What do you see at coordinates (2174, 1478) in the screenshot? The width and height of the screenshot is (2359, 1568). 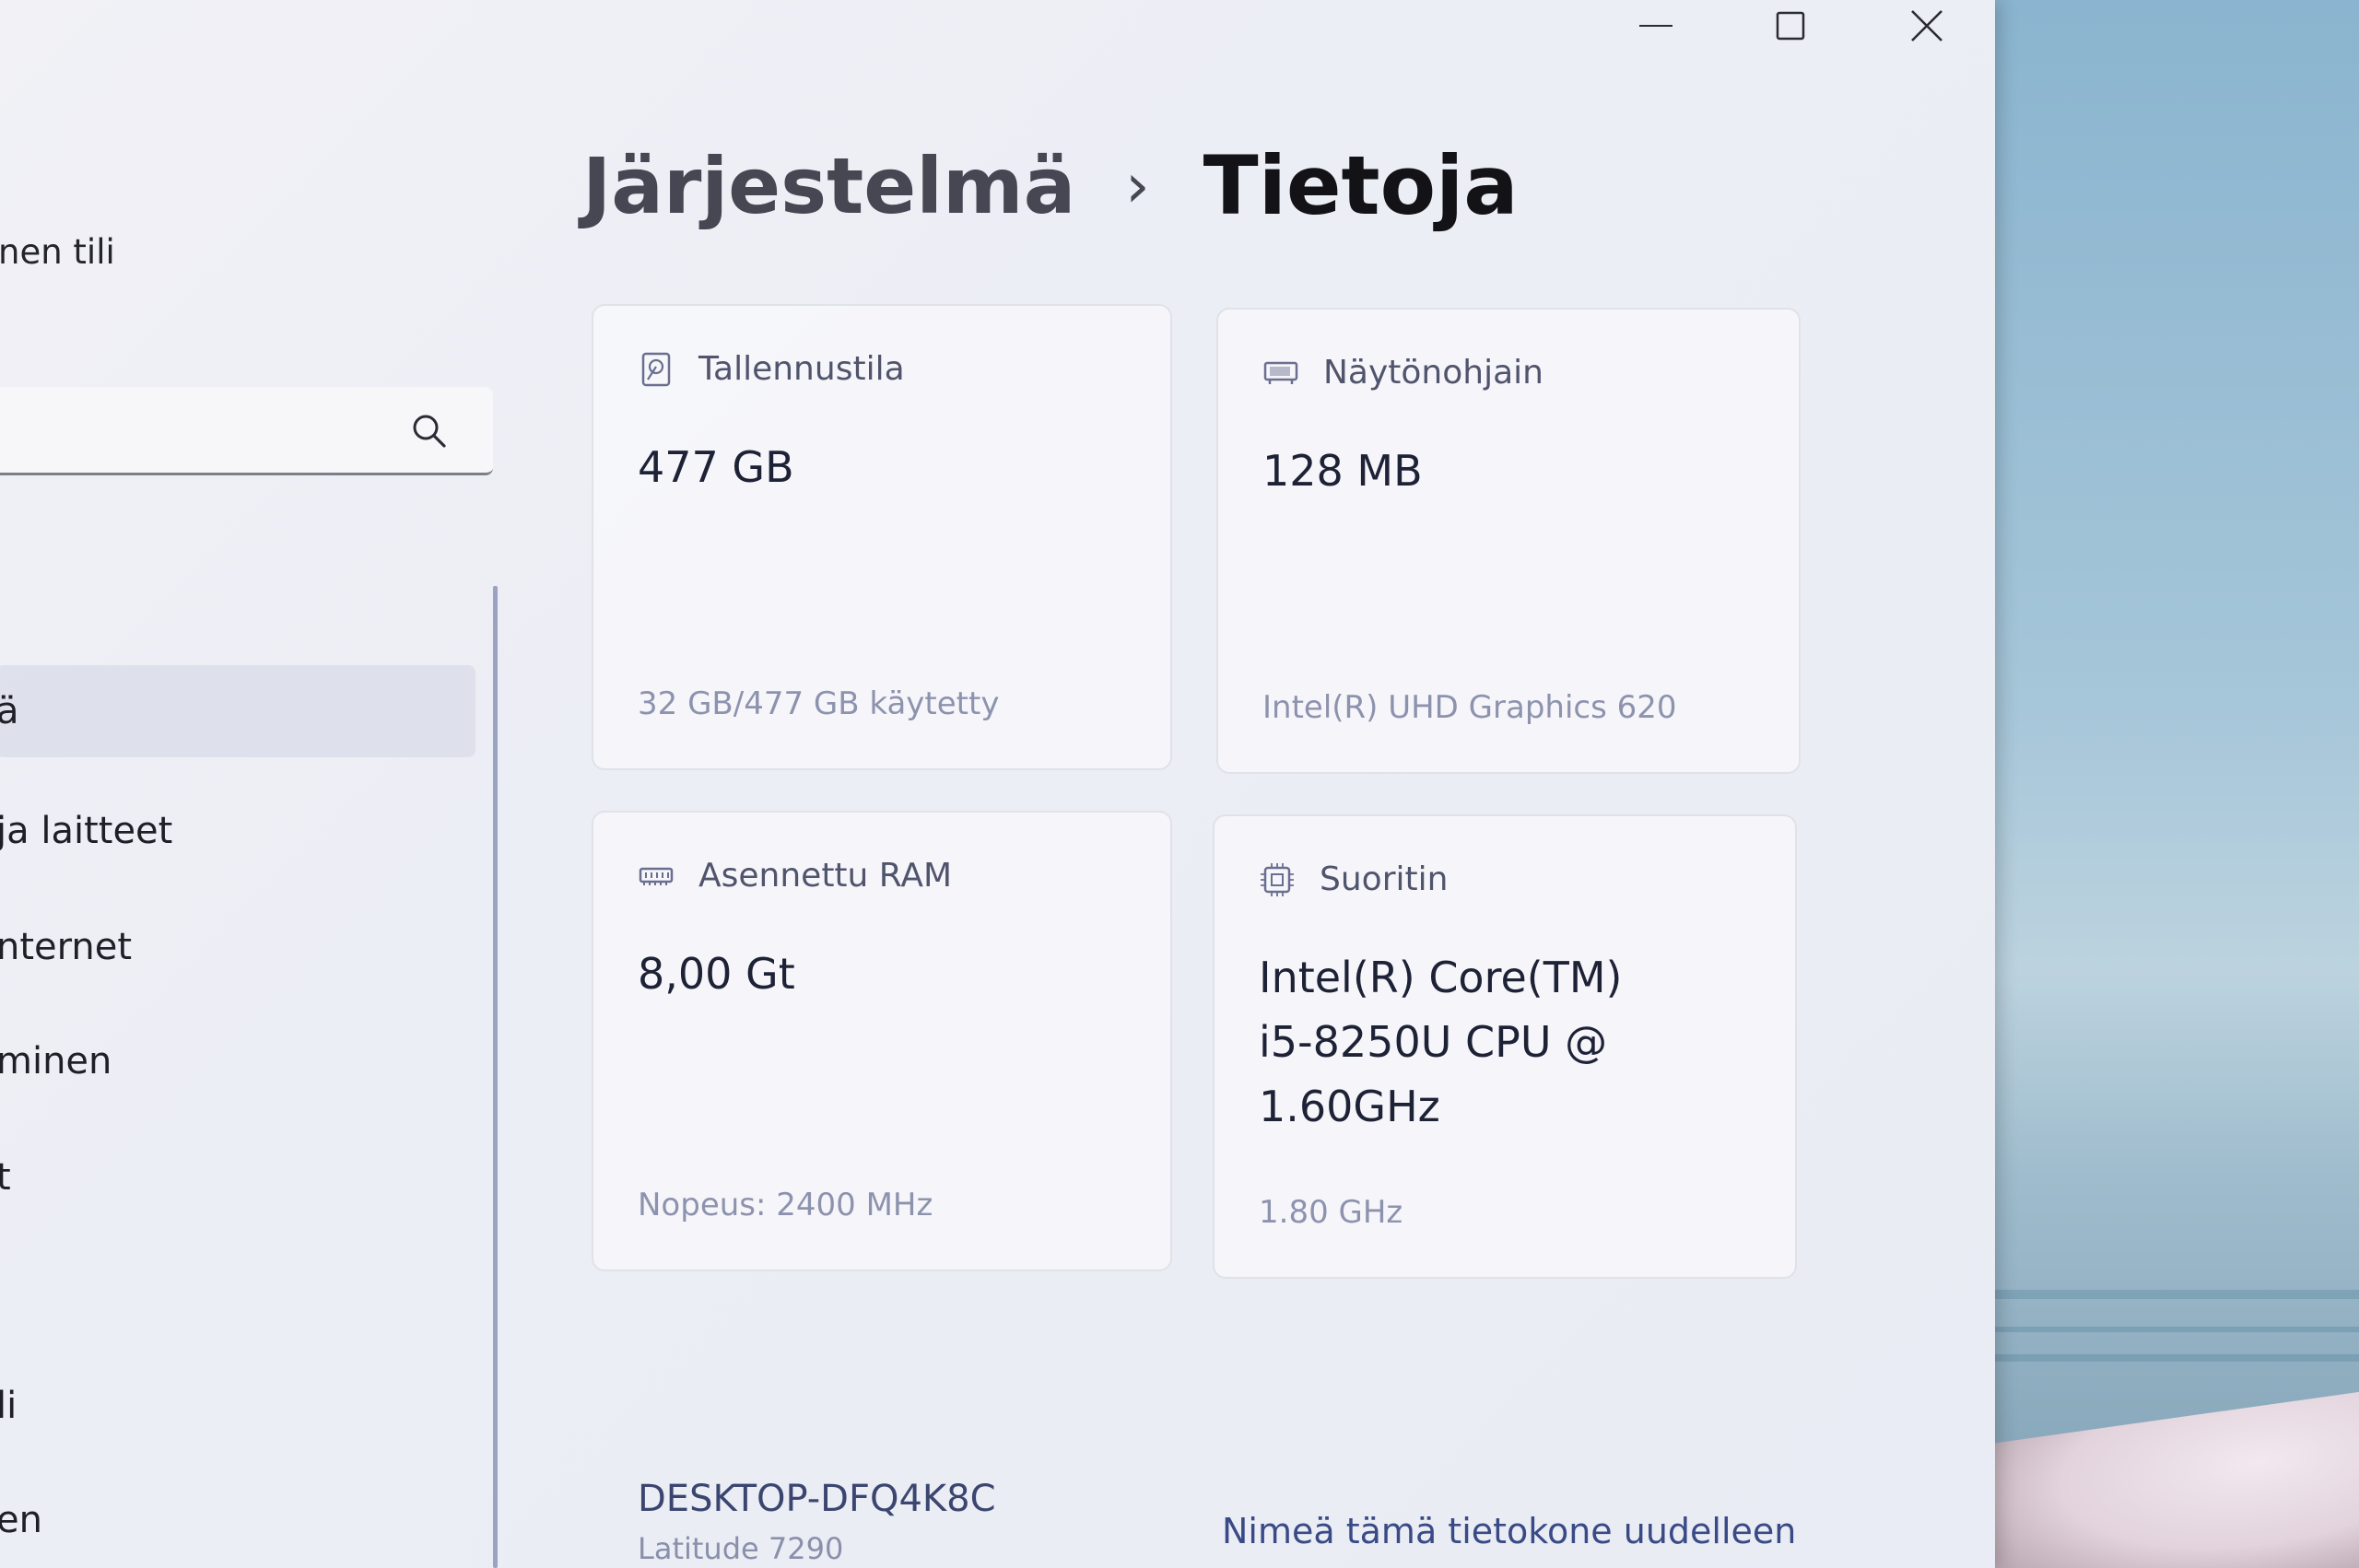 I see `wallpaper-shore` at bounding box center [2174, 1478].